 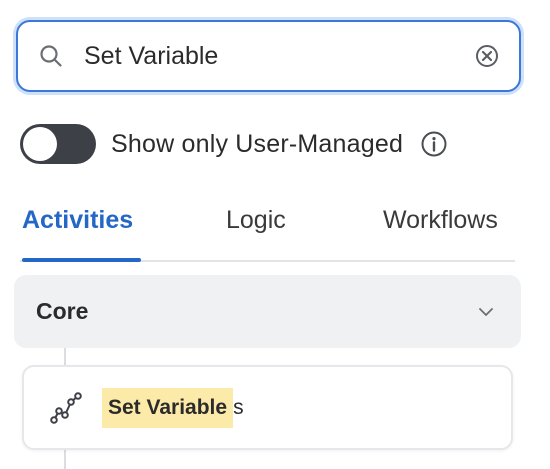 What do you see at coordinates (267, 311) in the screenshot?
I see `category-core-header: Core` at bounding box center [267, 311].